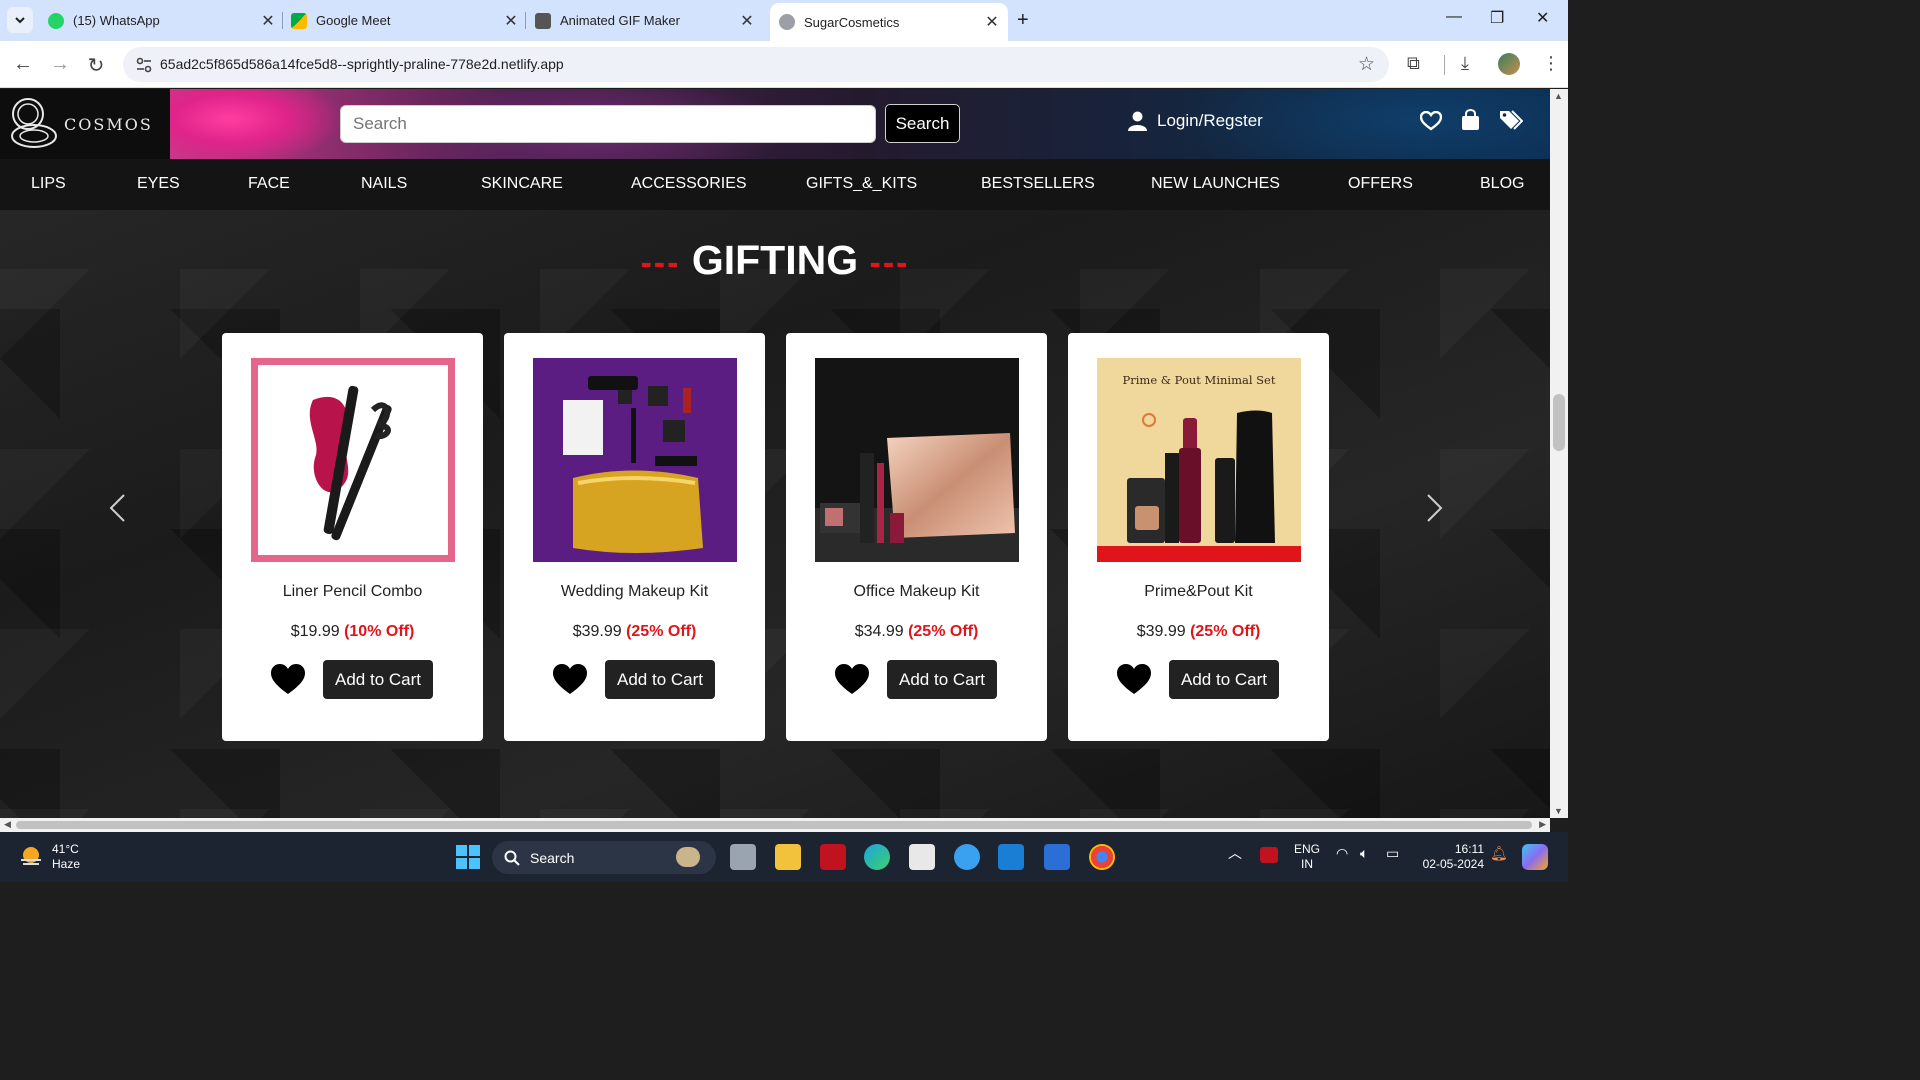 The image size is (1920, 1080). Describe the element at coordinates (1444, 65) in the screenshot. I see `toolbar-divider` at that location.